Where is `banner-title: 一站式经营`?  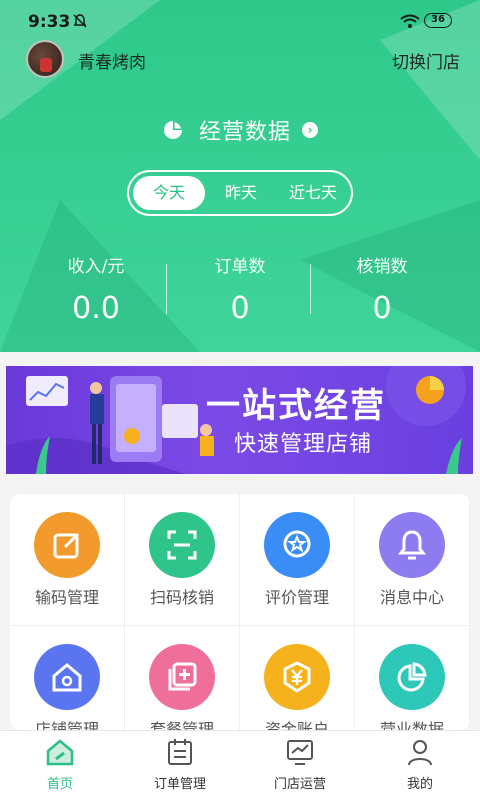 banner-title: 一站式经营 is located at coordinates (296, 406).